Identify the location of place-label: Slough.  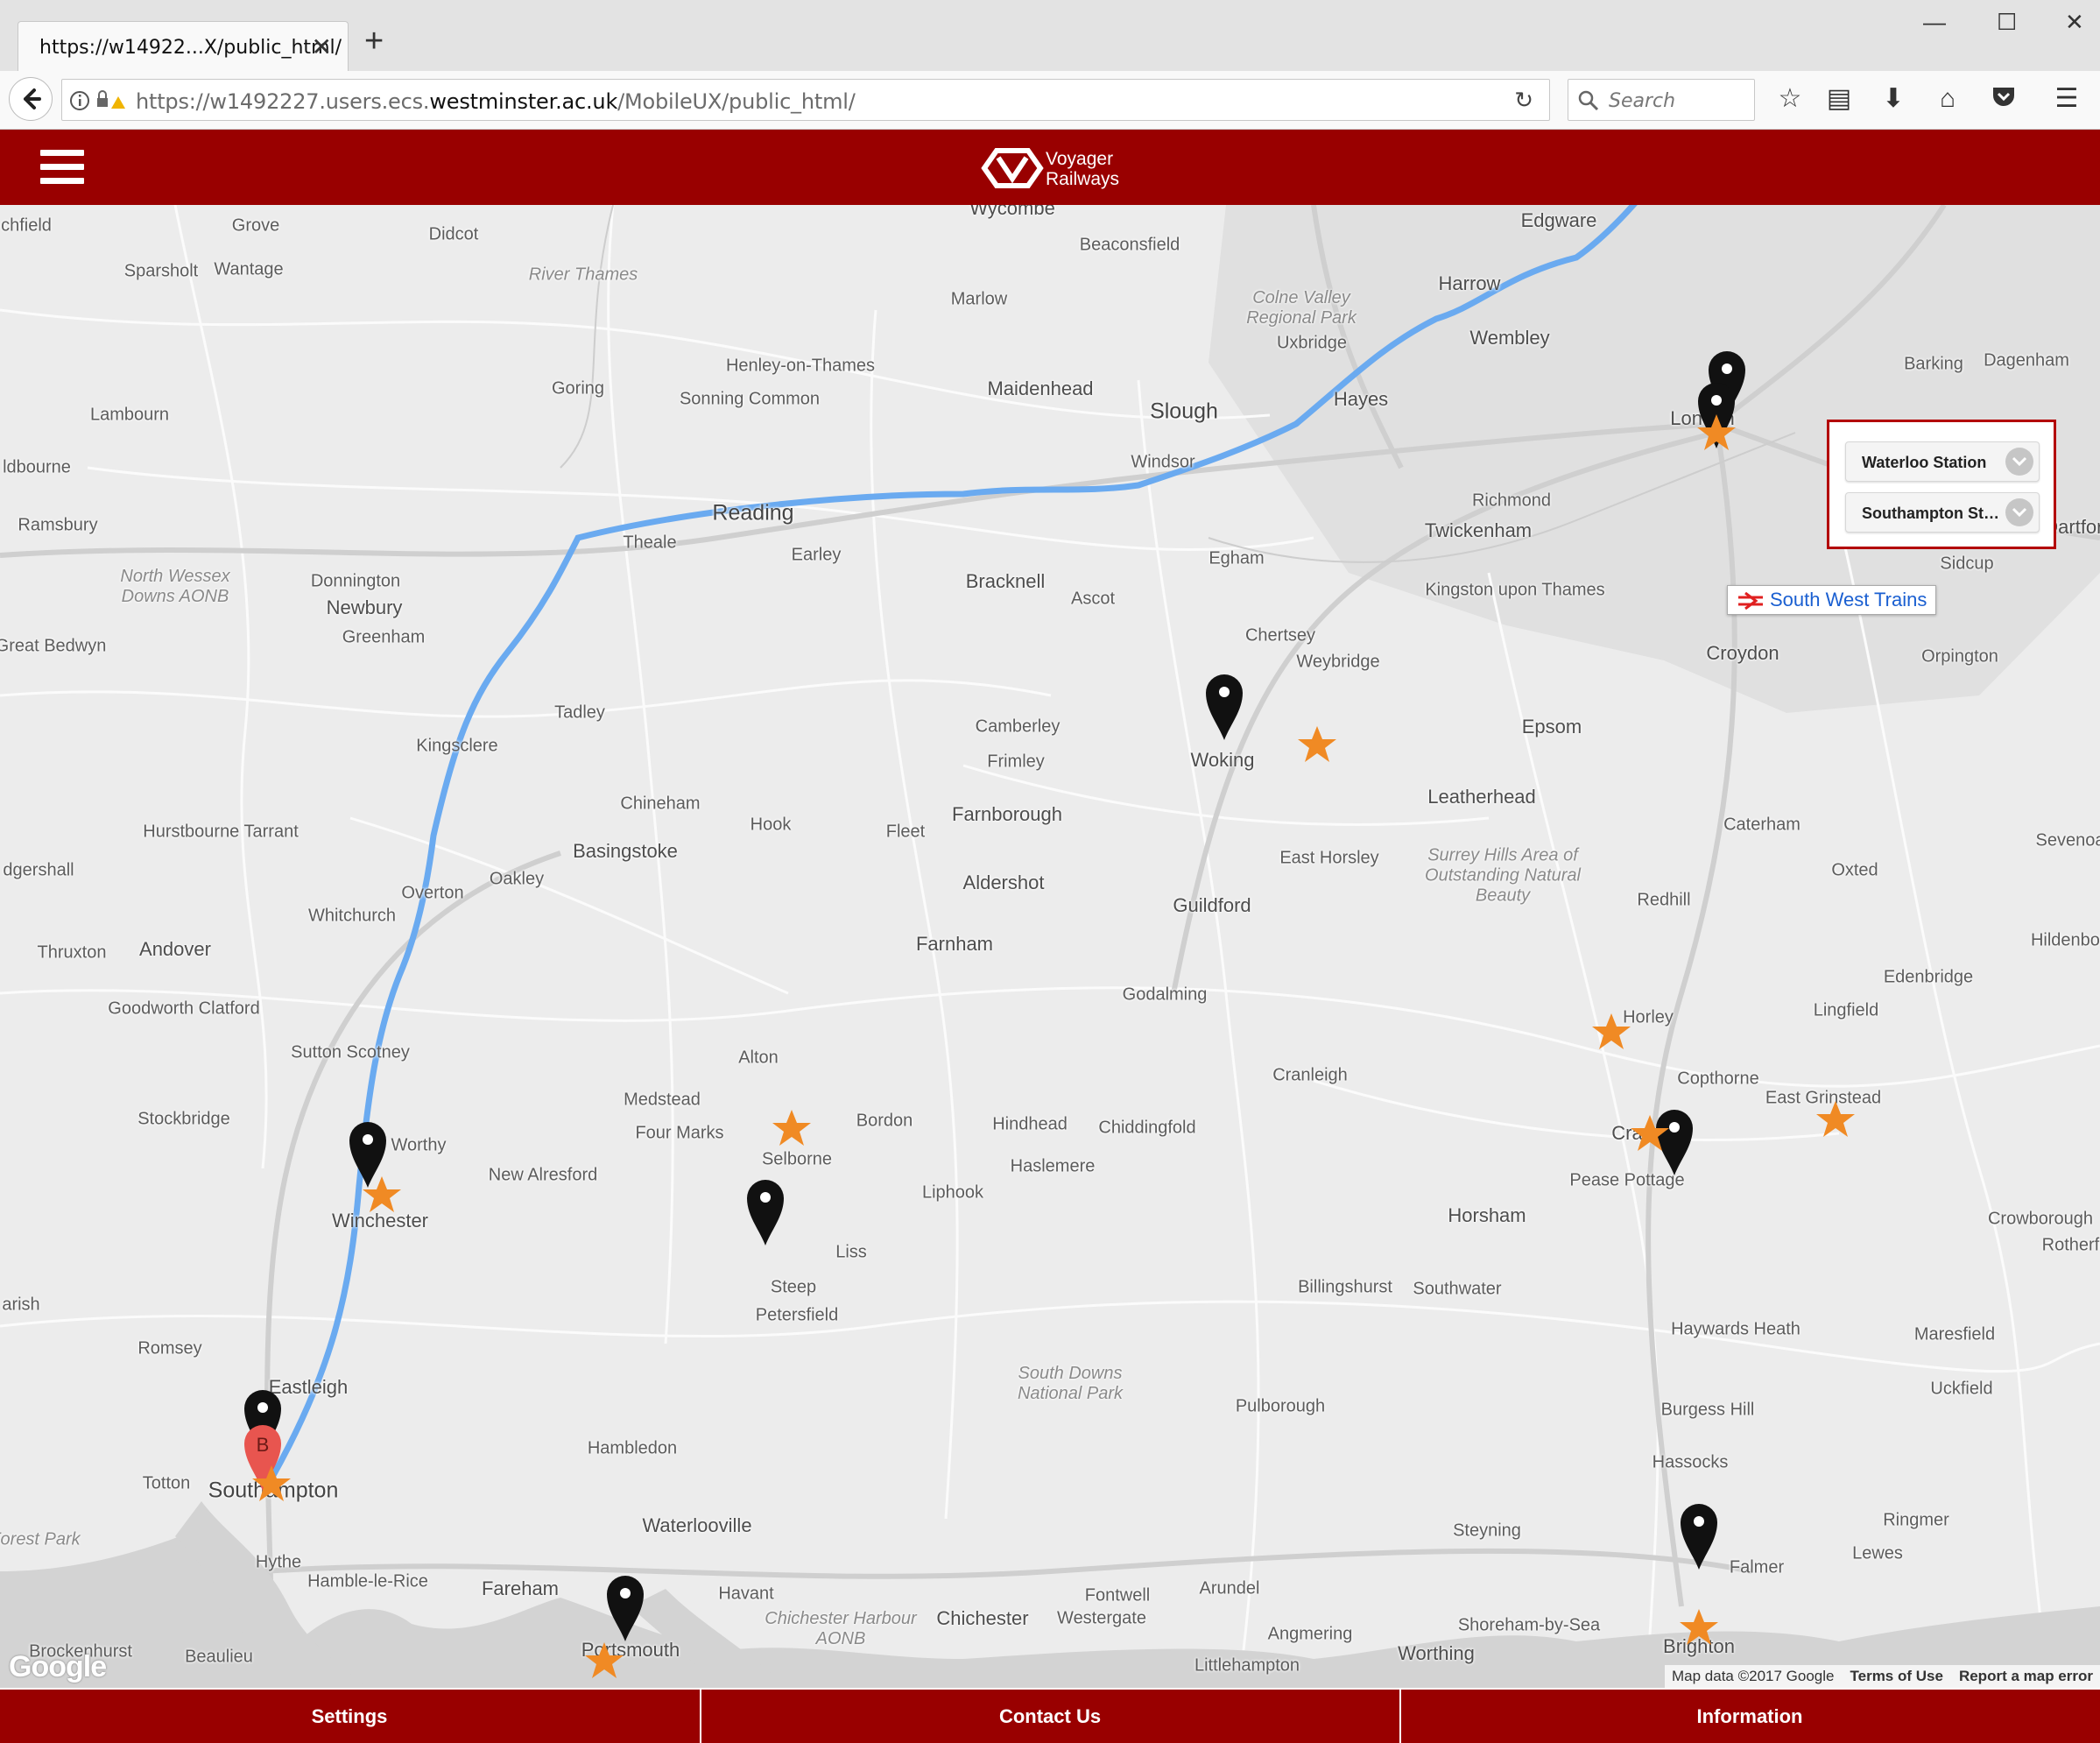
(1184, 411).